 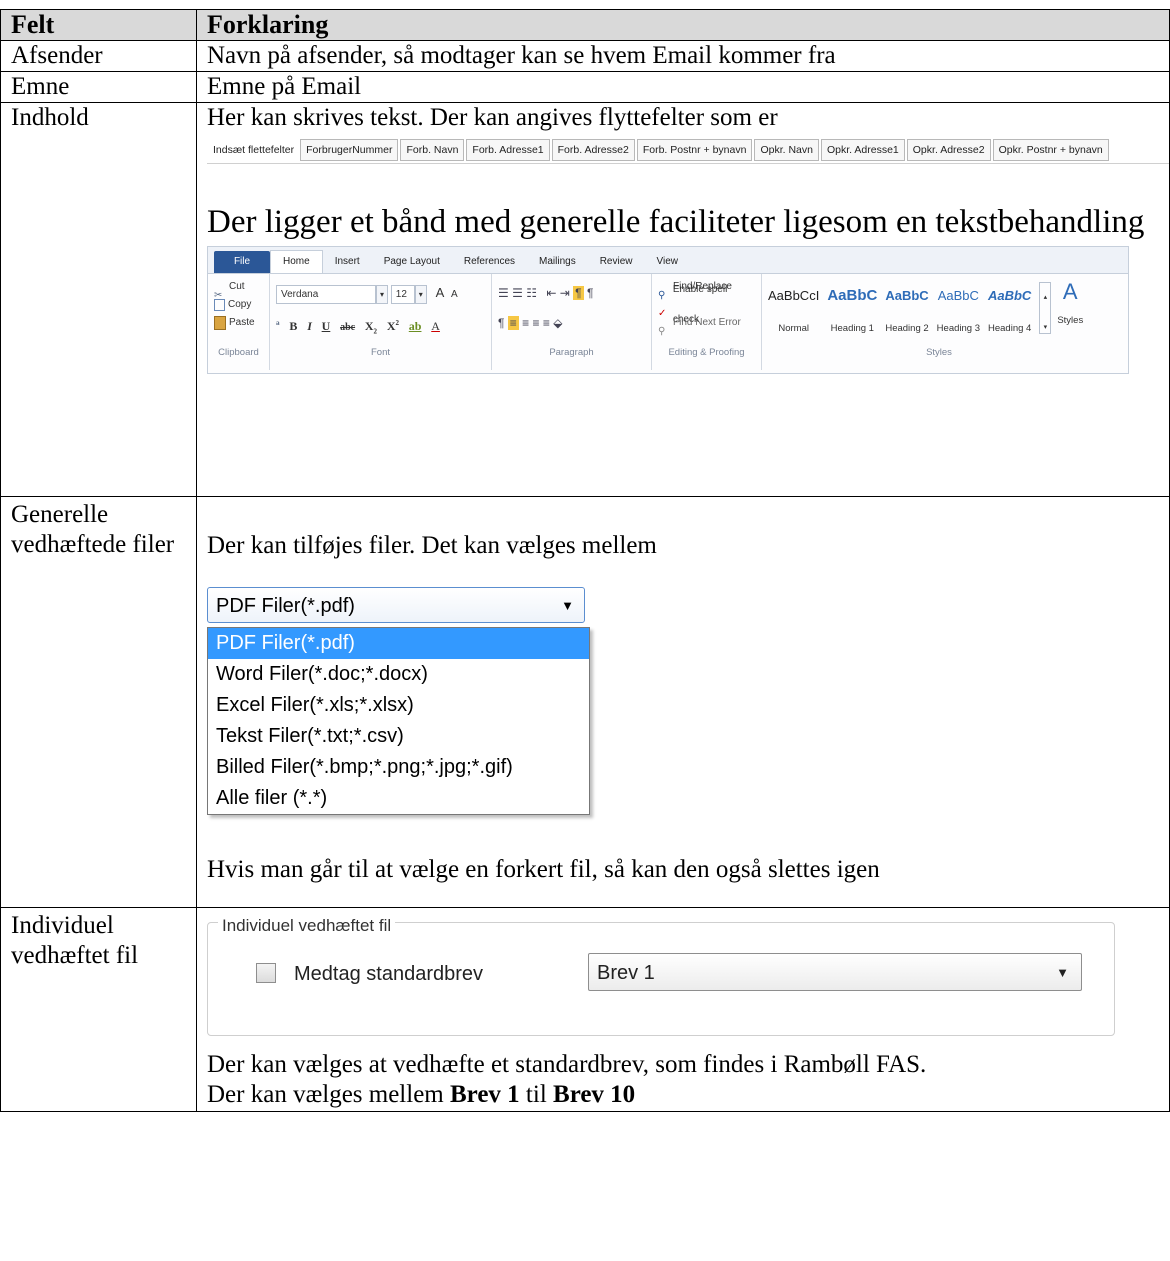 I want to click on cell-forklaring: Emne på Email, so click(x=683, y=87).